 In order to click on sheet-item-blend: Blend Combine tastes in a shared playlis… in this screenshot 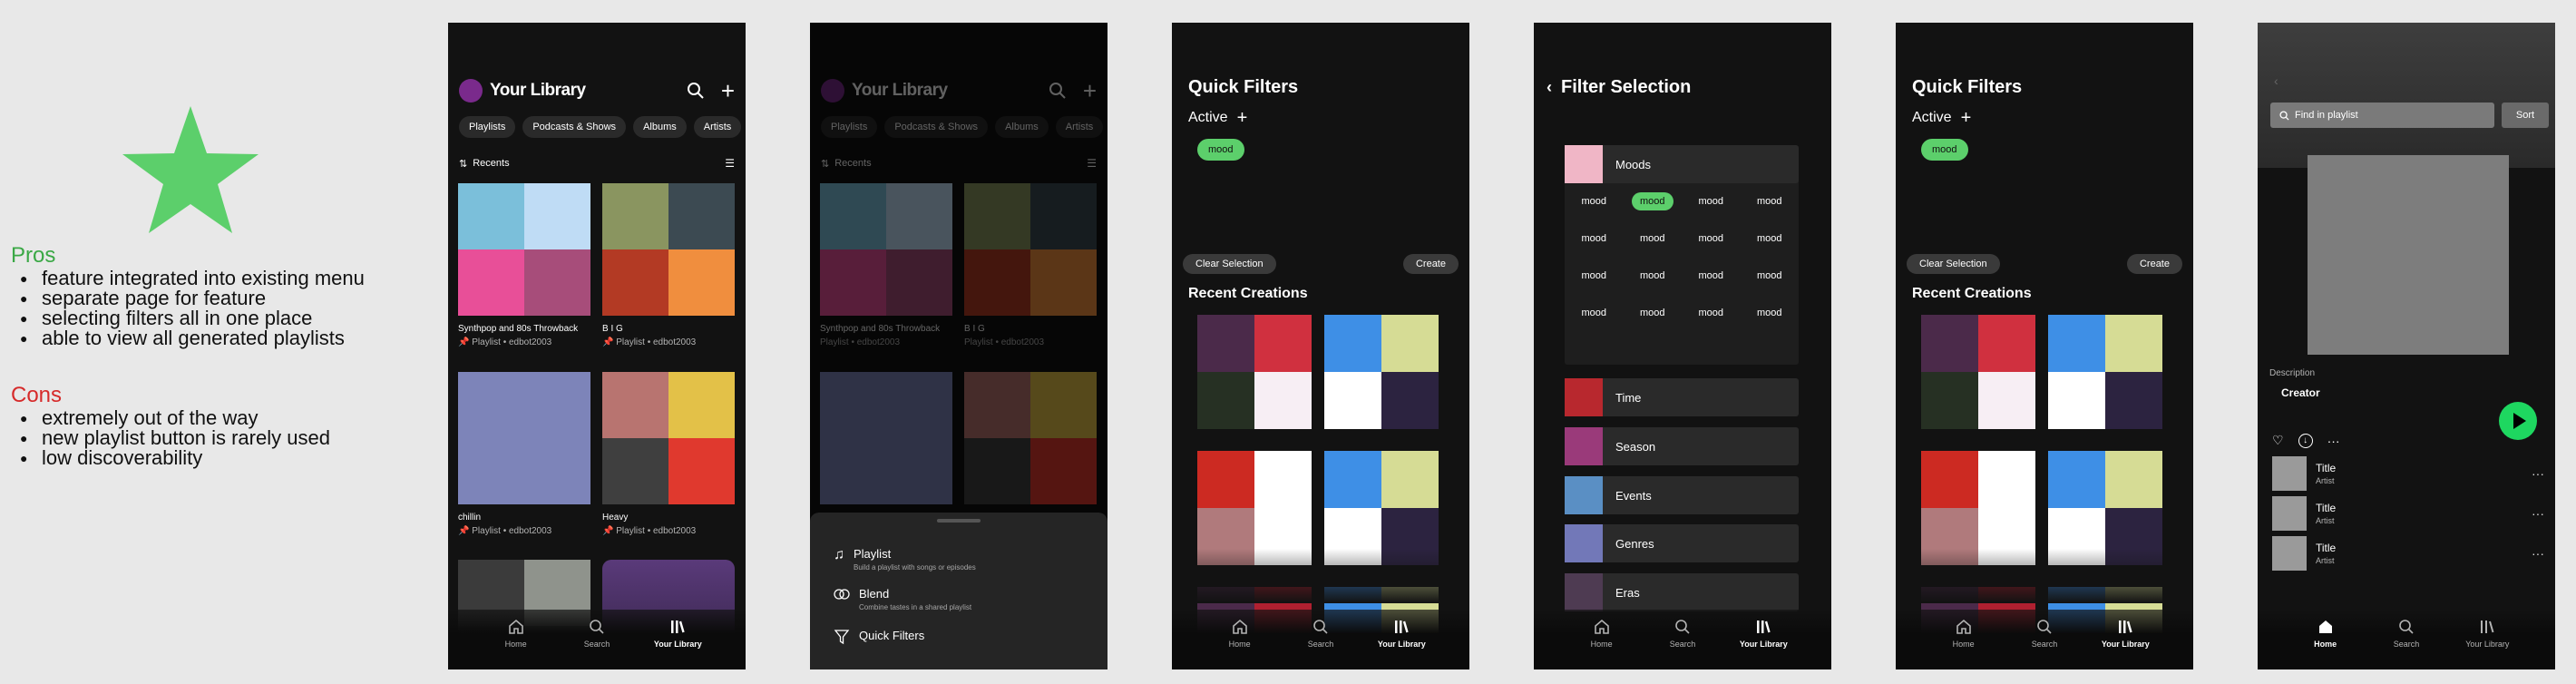, I will do `click(902, 599)`.